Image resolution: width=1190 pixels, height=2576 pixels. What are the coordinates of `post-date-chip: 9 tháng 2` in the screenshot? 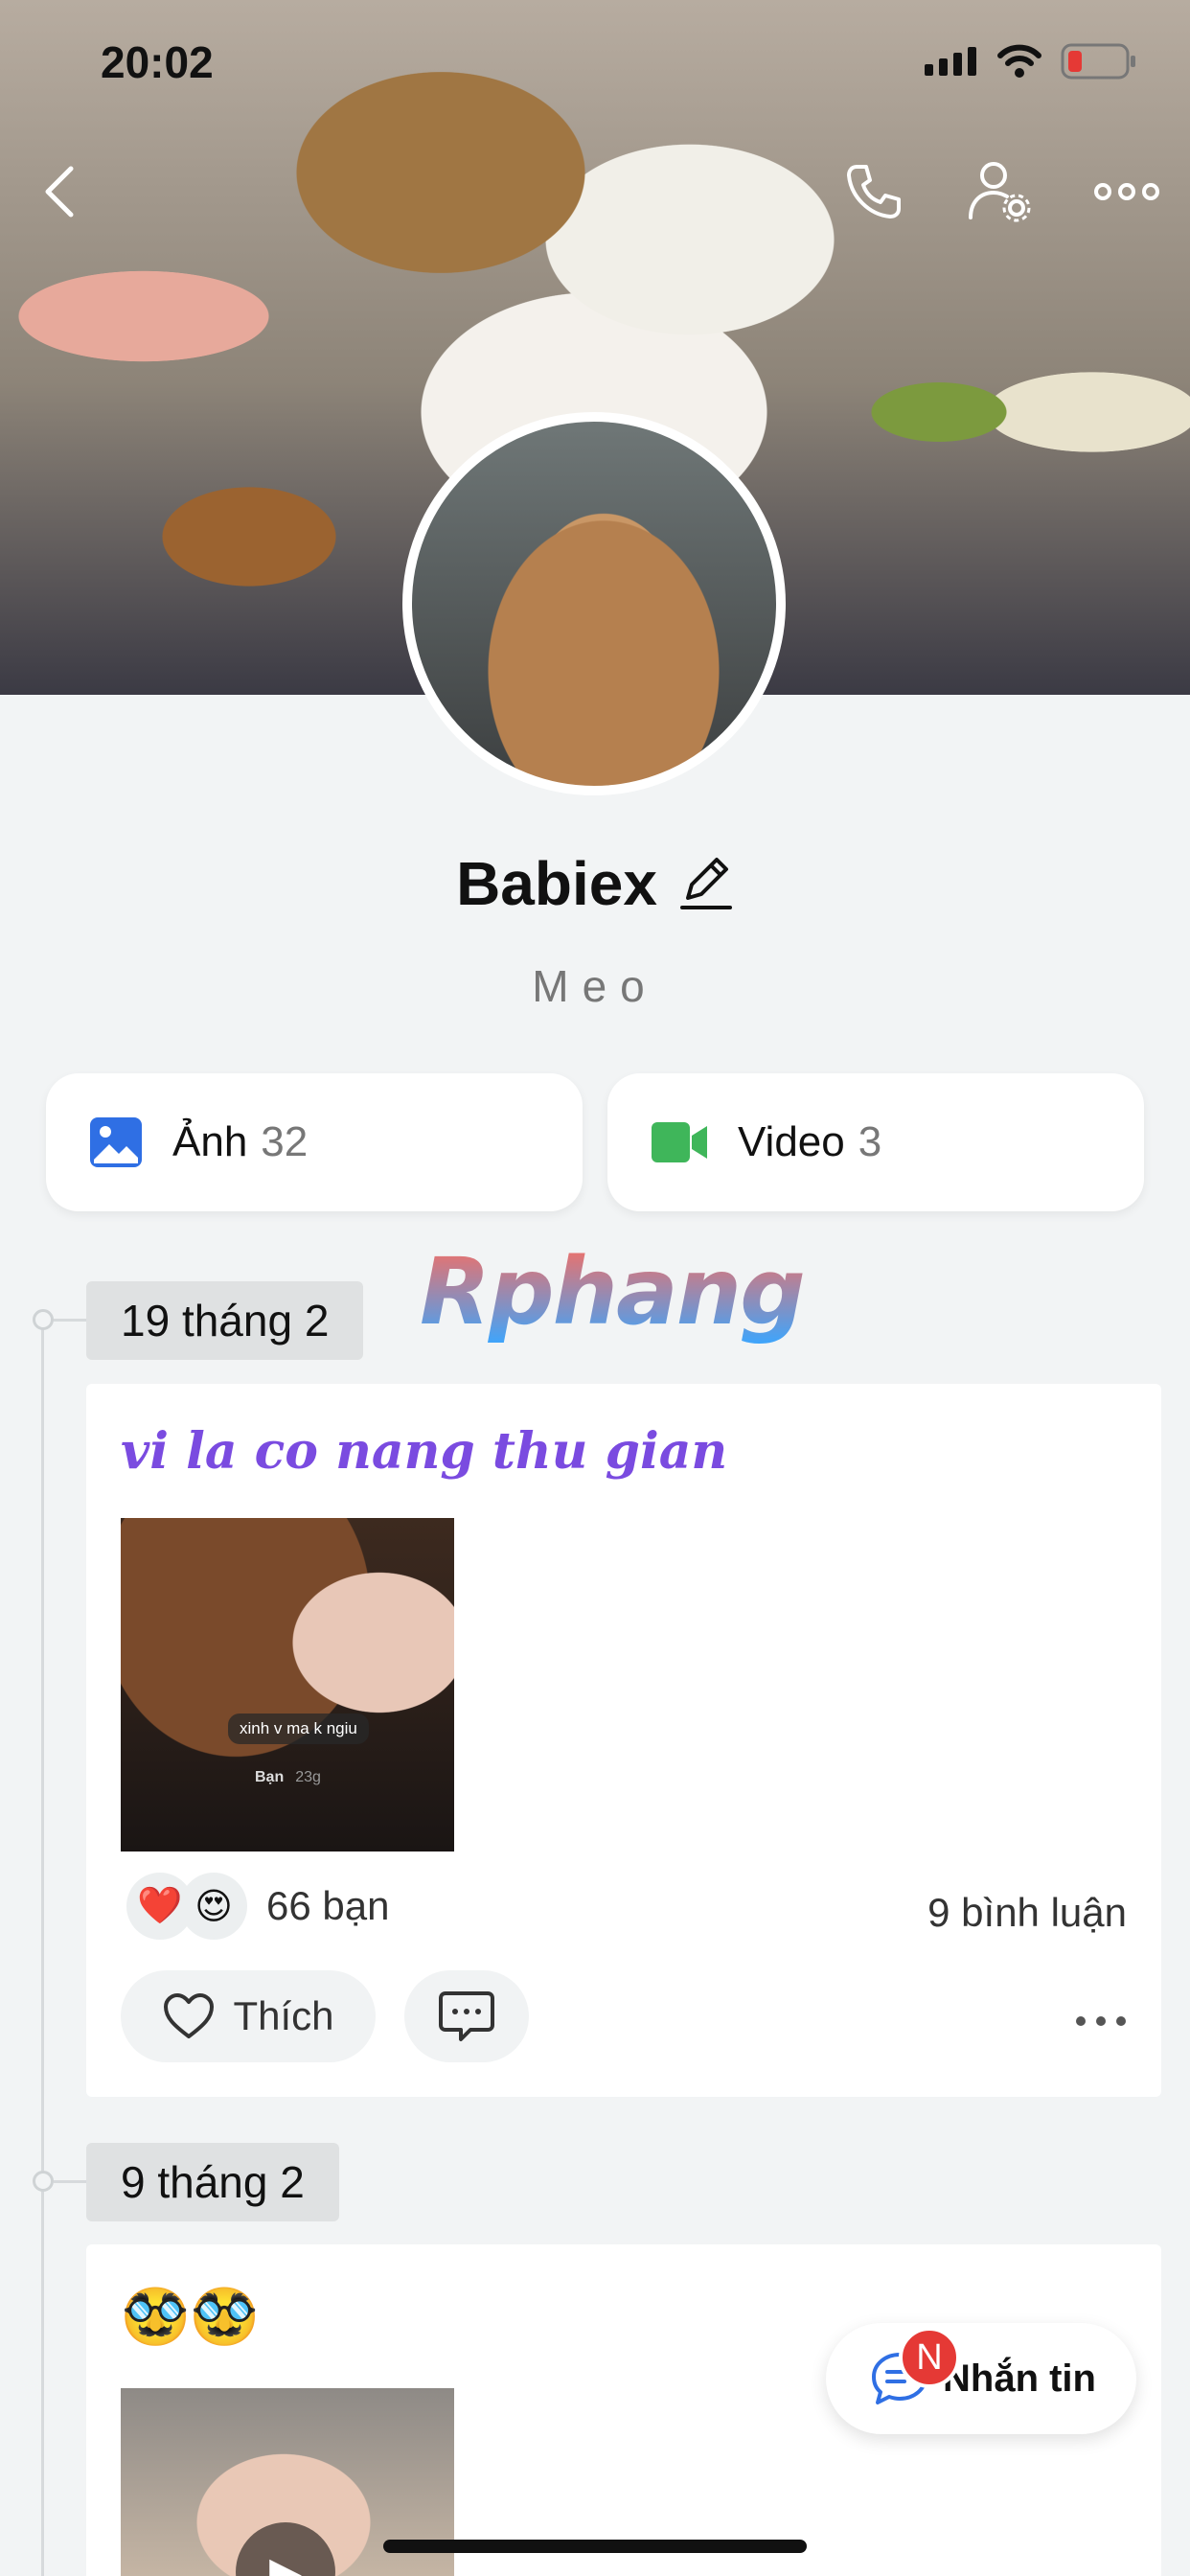 It's located at (213, 2182).